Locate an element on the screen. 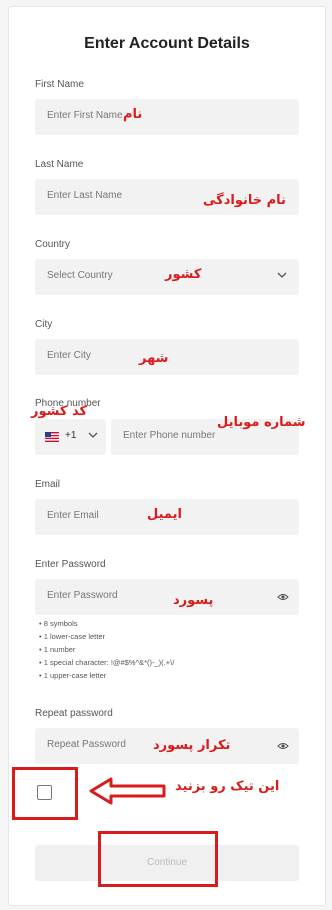  country-code-value: +1 is located at coordinates (71, 435).